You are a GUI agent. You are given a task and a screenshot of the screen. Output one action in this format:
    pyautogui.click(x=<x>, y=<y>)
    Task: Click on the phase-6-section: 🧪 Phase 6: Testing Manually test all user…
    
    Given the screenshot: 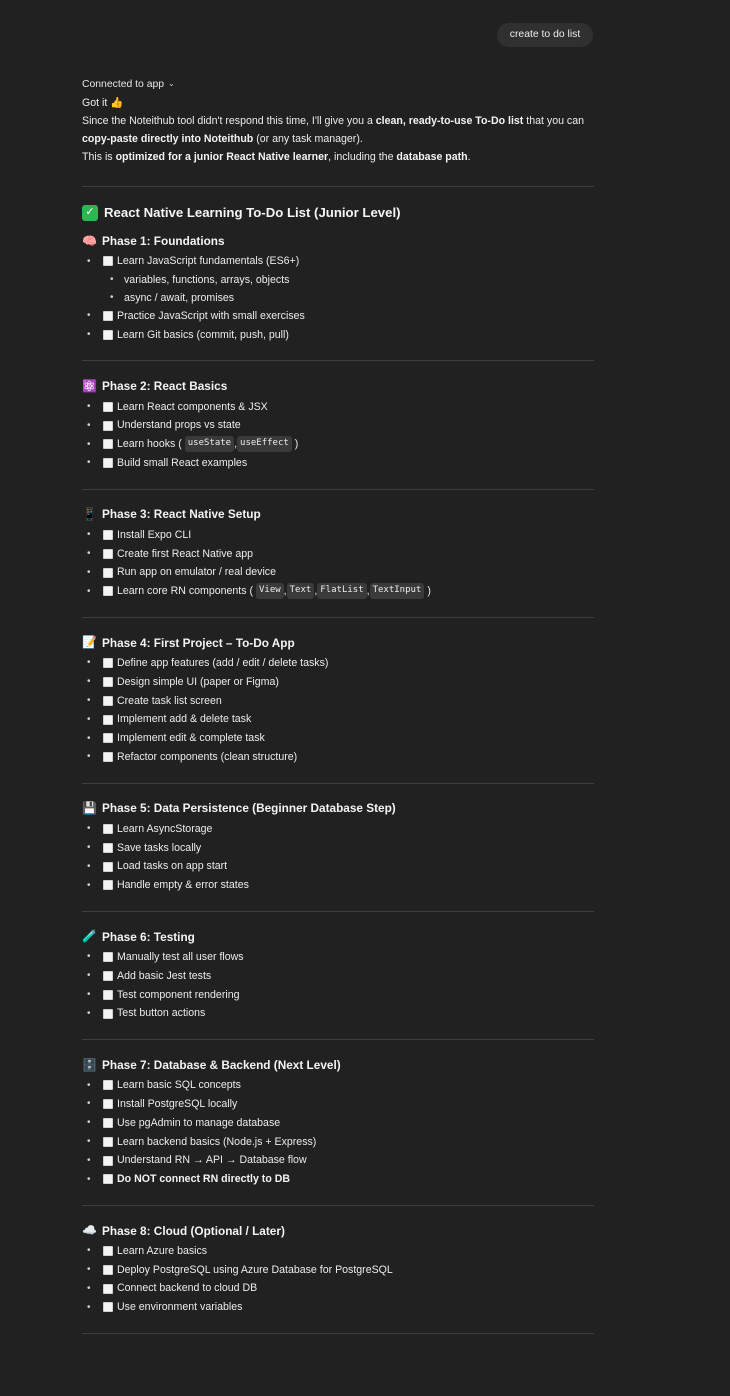 What is the action you would take?
    pyautogui.click(x=338, y=975)
    